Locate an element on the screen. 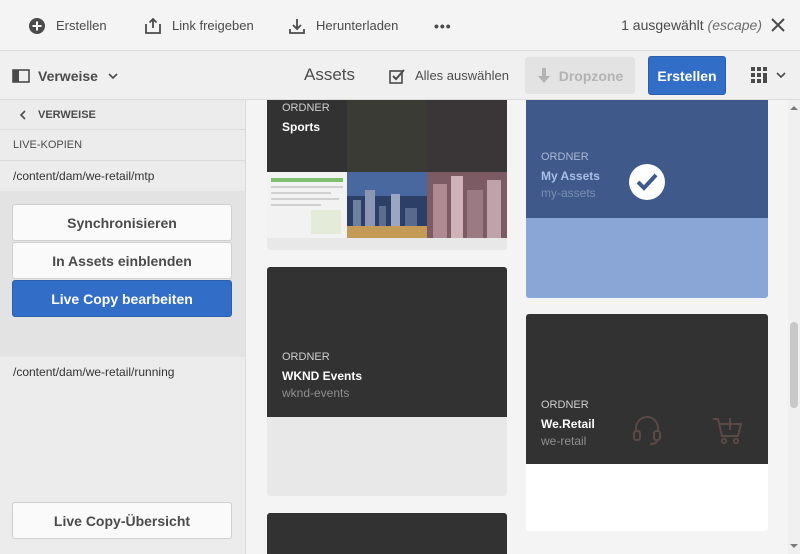  live-copy-overview-button: Live Copy-Übersicht is located at coordinates (122, 520).